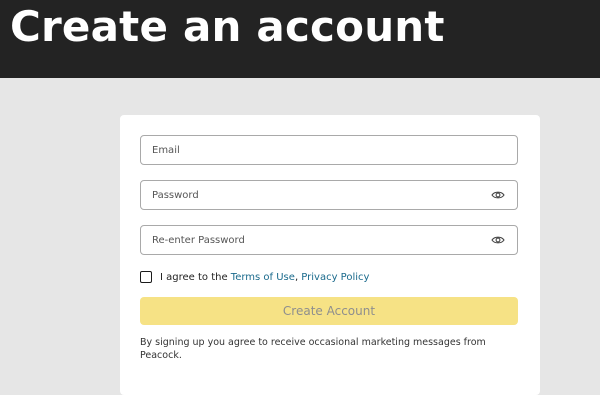 The height and width of the screenshot is (395, 600). I want to click on create-account-button: Create Account, so click(329, 311).